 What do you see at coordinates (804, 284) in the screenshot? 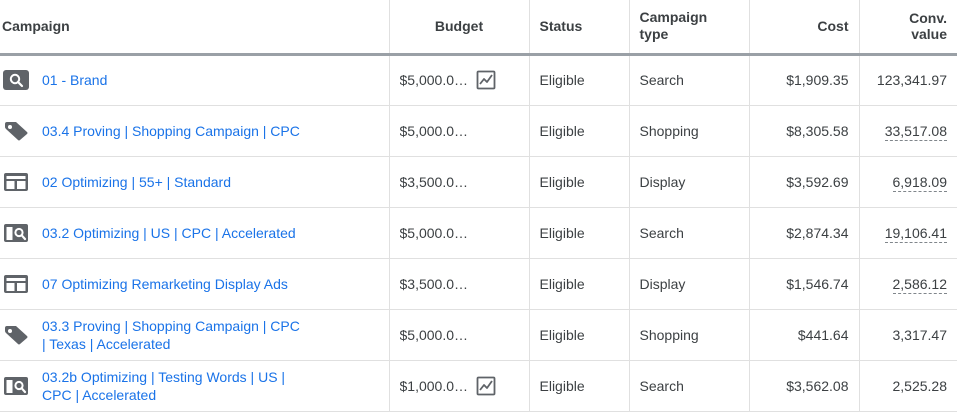
I see `cell-cost: $1,546.74` at bounding box center [804, 284].